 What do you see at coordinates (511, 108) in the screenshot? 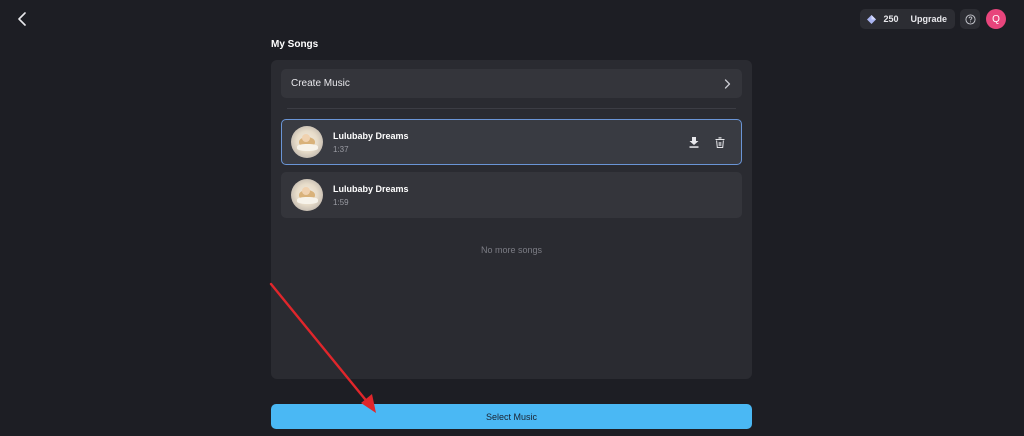
I see `divider` at bounding box center [511, 108].